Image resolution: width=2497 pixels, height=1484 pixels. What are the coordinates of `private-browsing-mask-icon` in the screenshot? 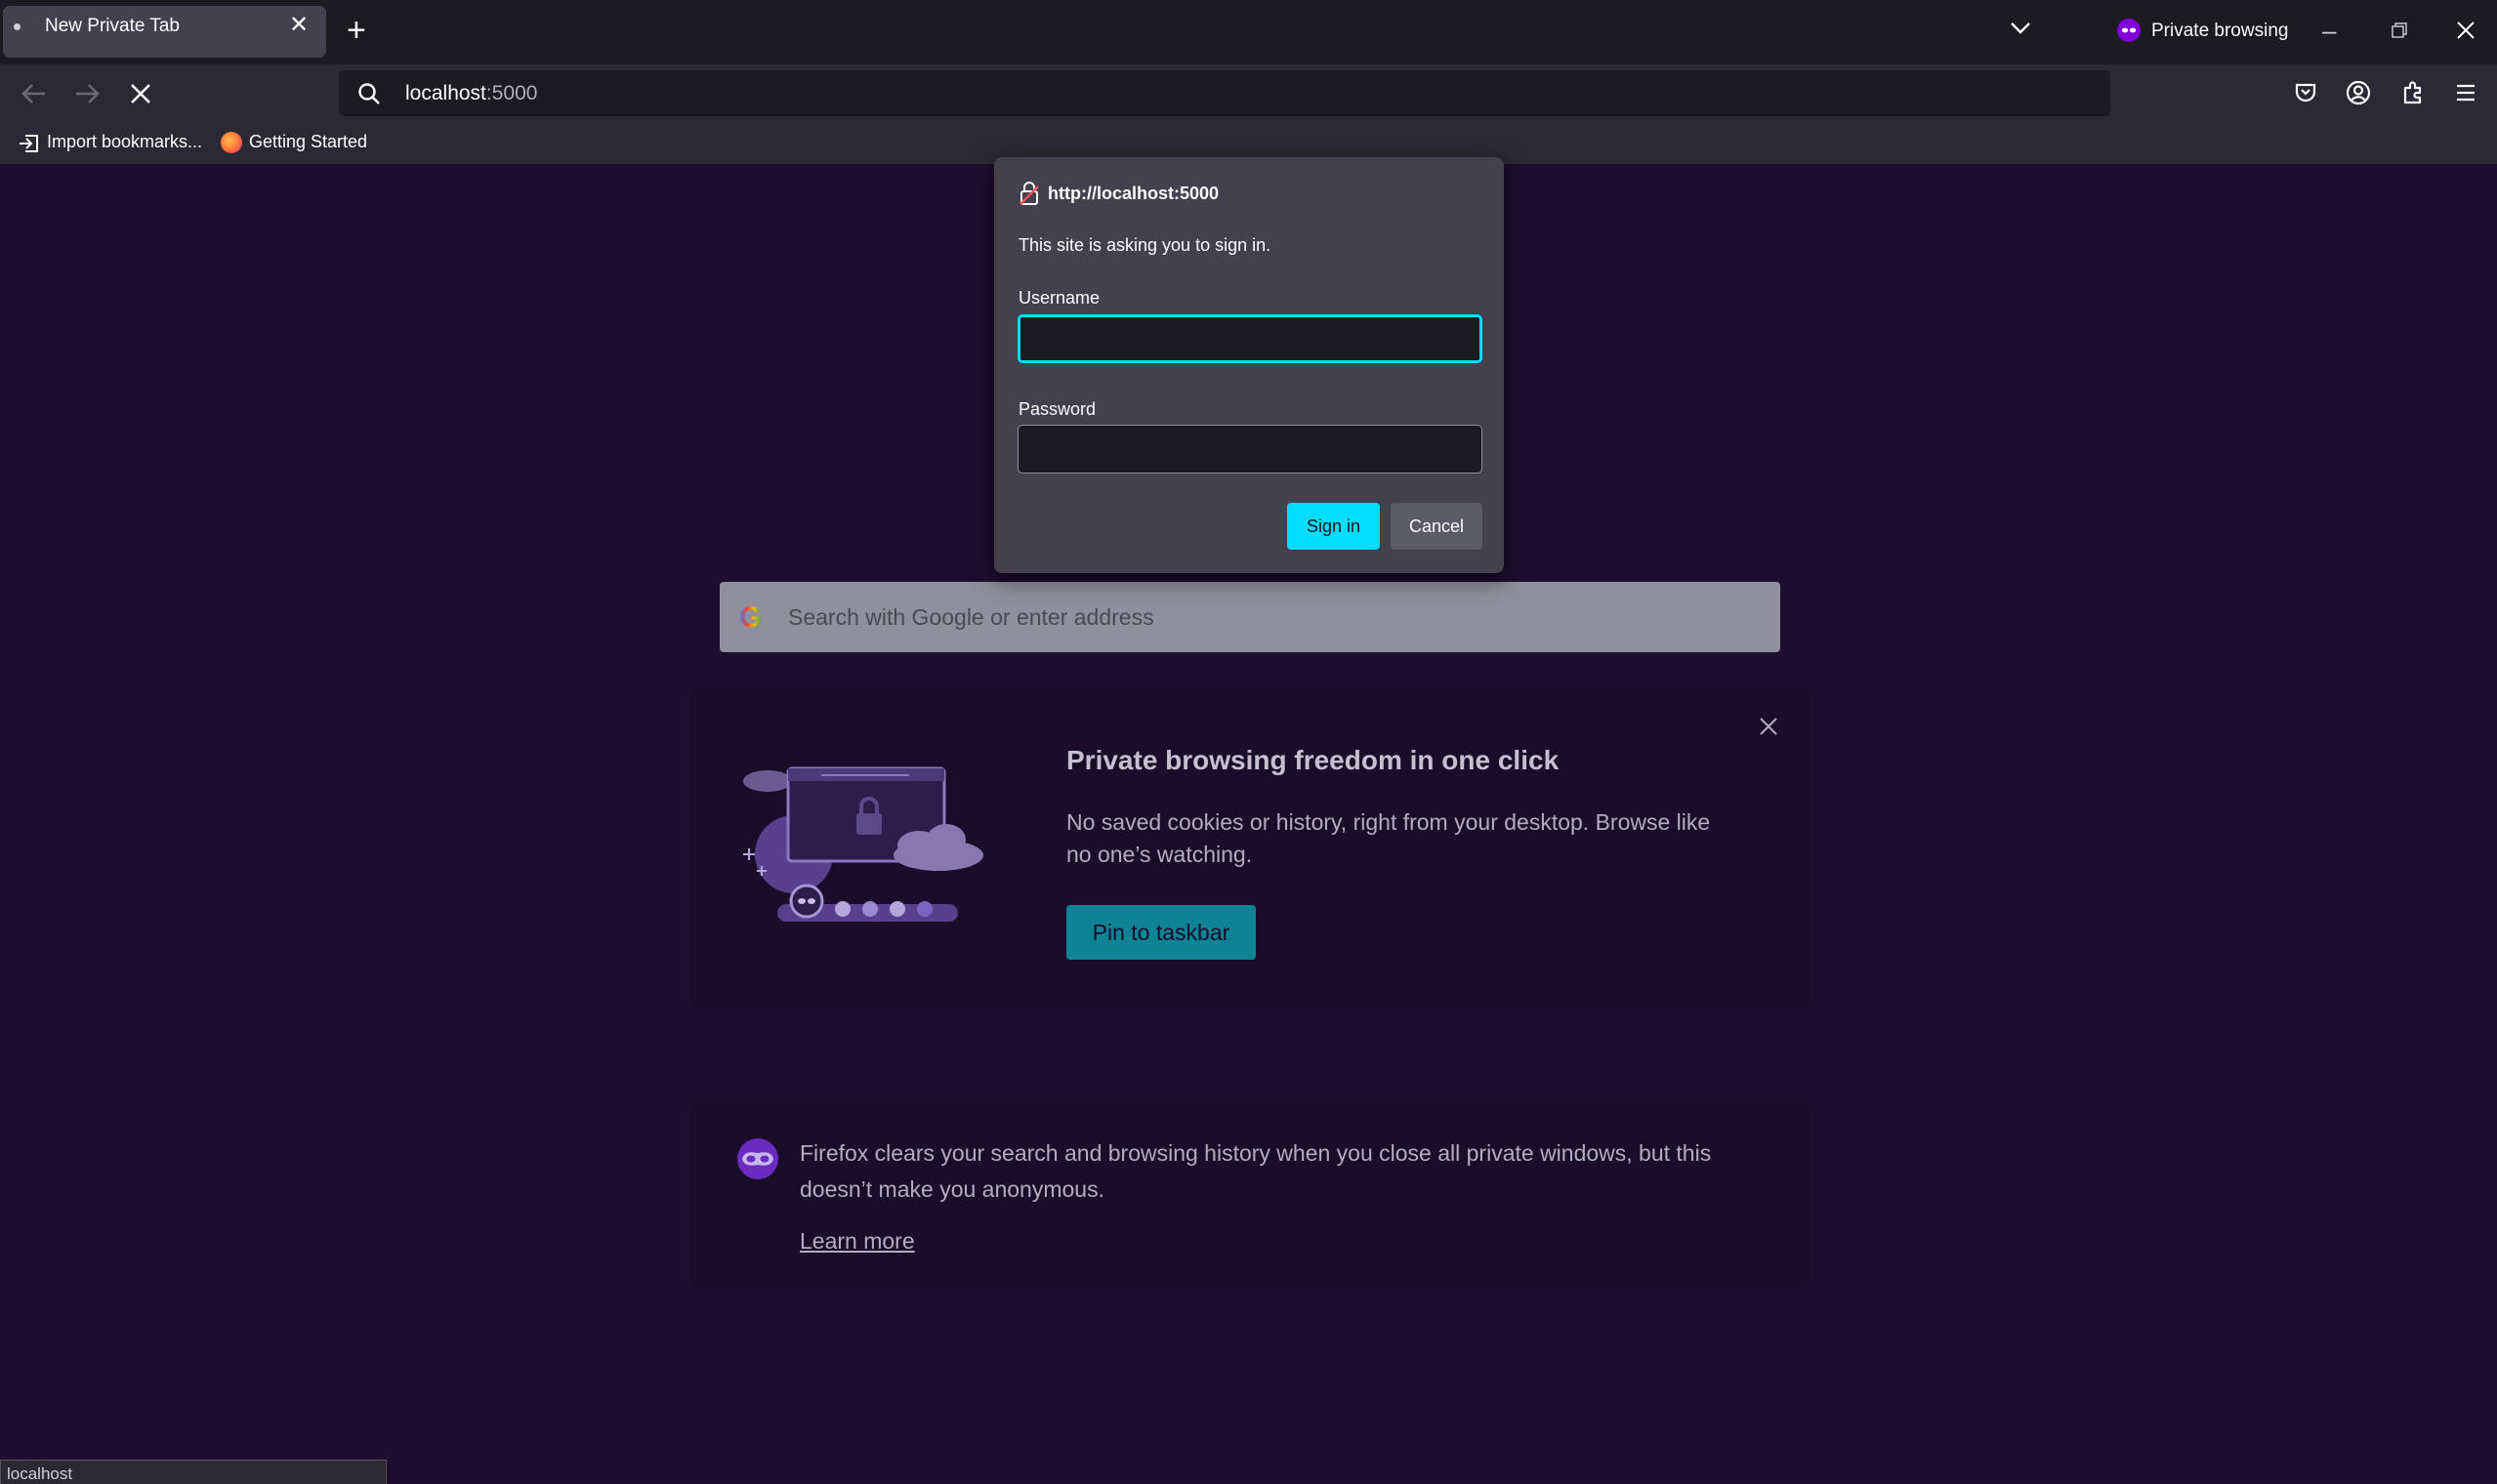 It's located at (2129, 32).